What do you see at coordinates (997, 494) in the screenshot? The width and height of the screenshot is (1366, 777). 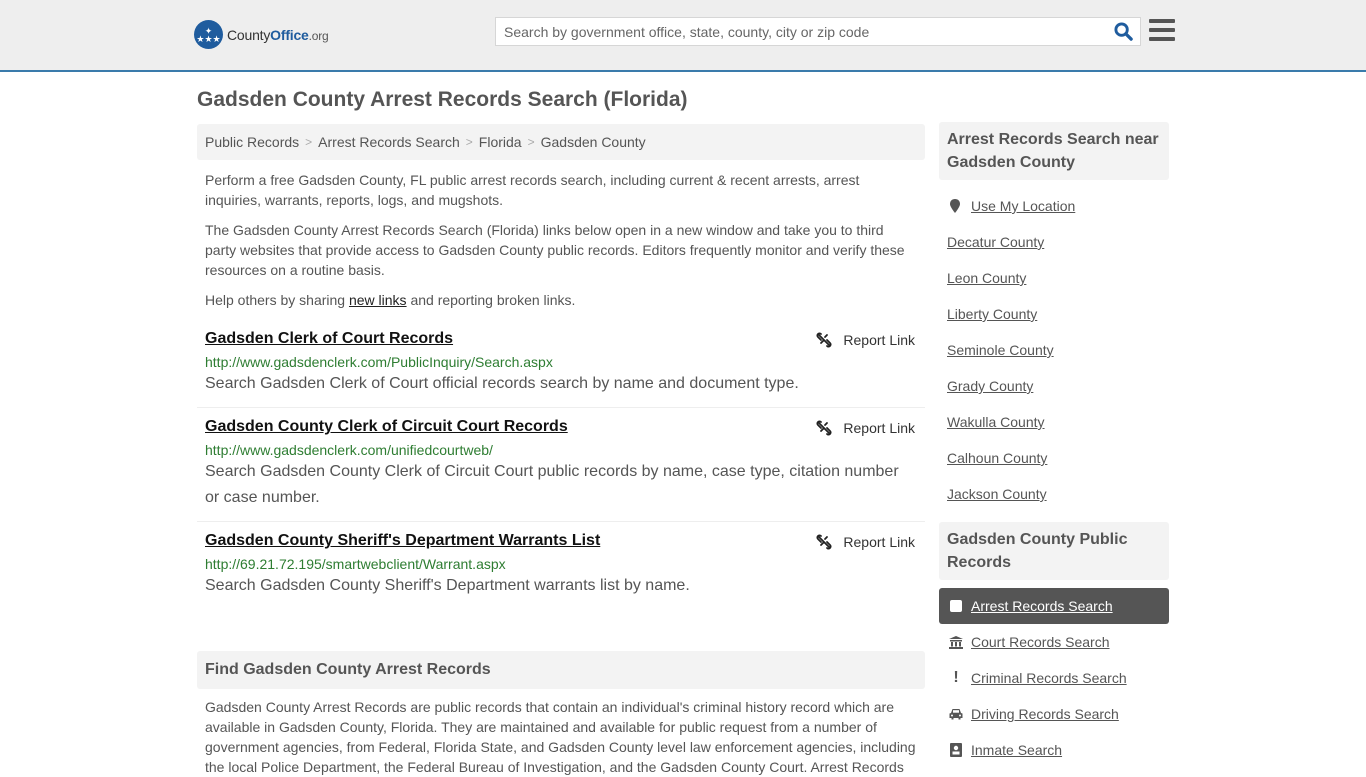 I see `nearby-county-link: Jackson County` at bounding box center [997, 494].